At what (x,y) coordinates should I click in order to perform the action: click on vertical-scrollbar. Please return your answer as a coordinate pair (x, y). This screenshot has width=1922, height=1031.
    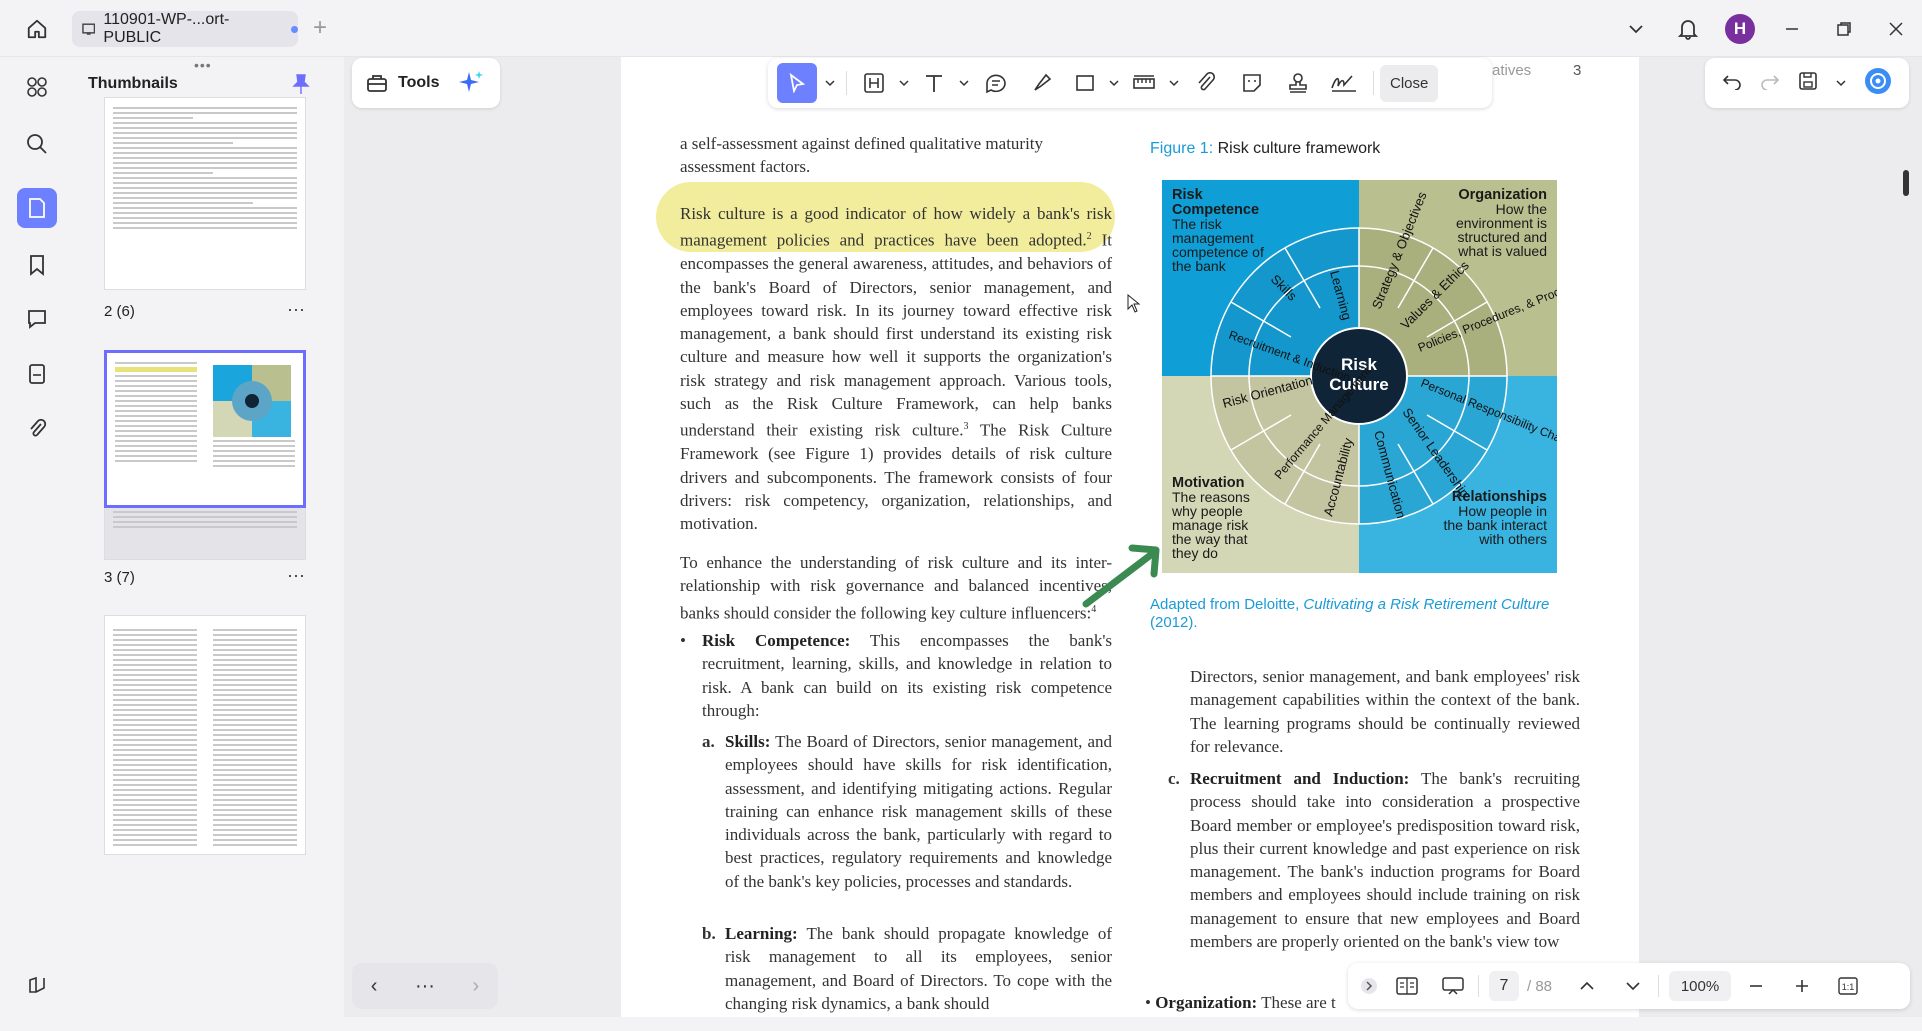
    Looking at the image, I should click on (1906, 183).